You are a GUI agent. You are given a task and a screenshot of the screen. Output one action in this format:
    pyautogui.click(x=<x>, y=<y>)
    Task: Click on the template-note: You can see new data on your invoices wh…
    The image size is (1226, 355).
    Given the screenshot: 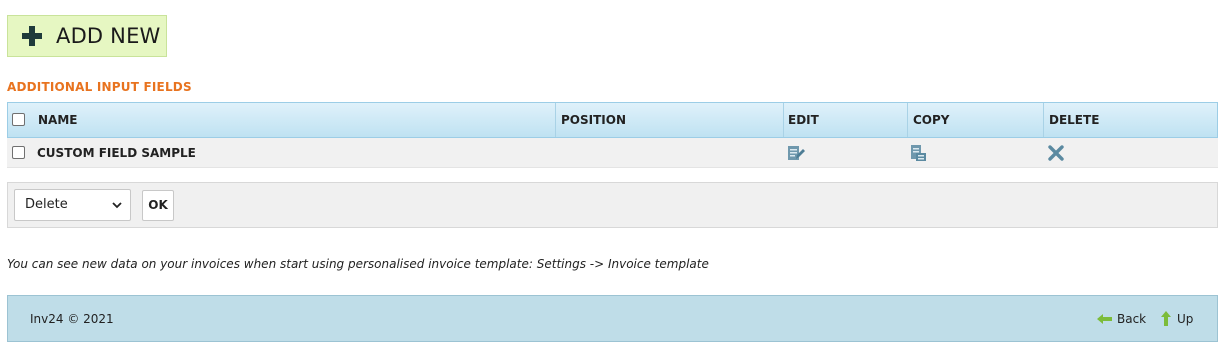 What is the action you would take?
    pyautogui.click(x=358, y=264)
    